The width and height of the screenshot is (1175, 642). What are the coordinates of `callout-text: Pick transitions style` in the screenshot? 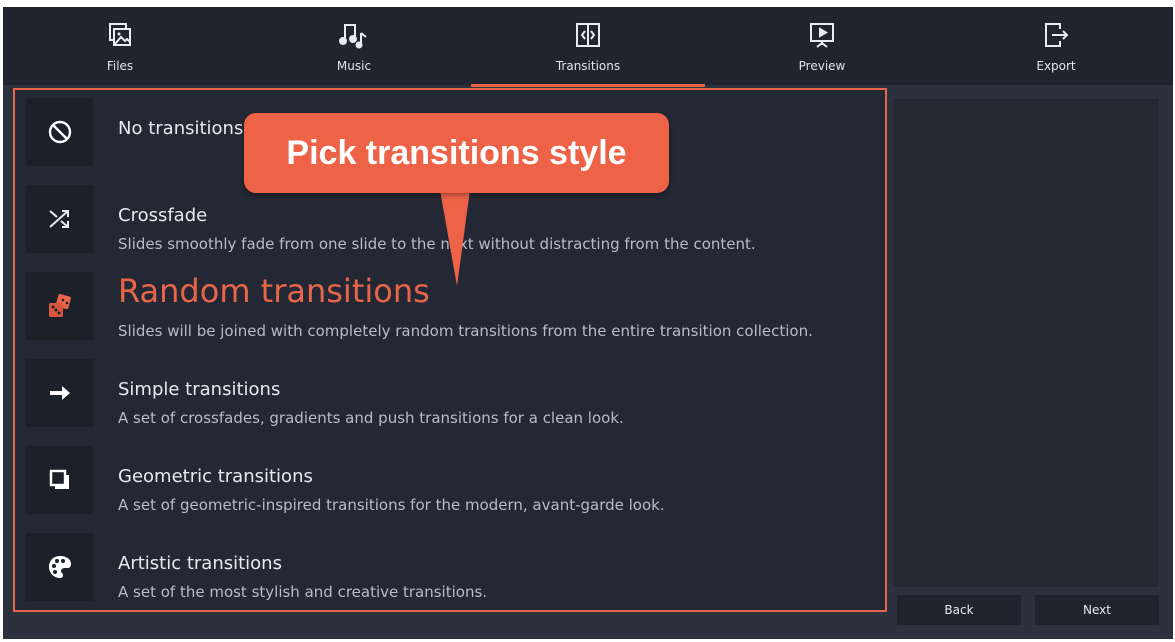 It's located at (456, 152).